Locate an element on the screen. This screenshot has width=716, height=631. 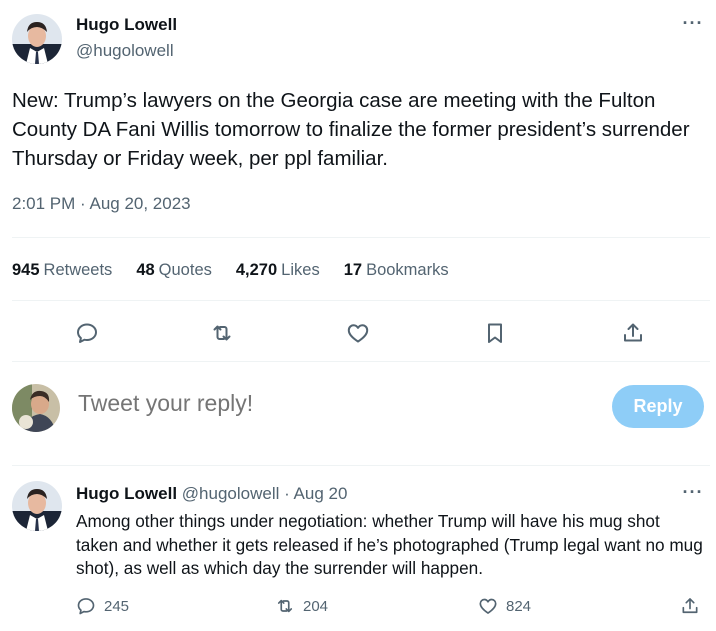
retweet-button is located at coordinates (222, 333).